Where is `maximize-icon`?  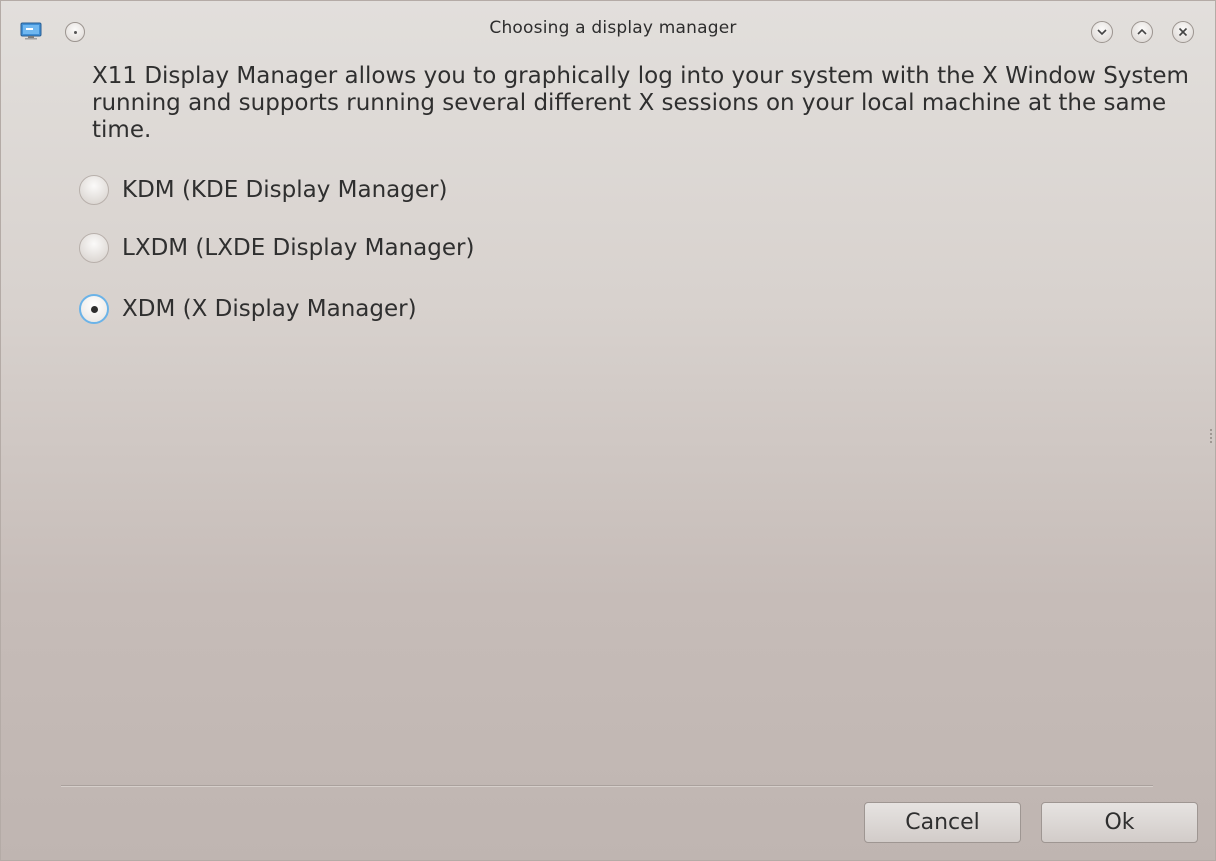
maximize-icon is located at coordinates (1142, 31).